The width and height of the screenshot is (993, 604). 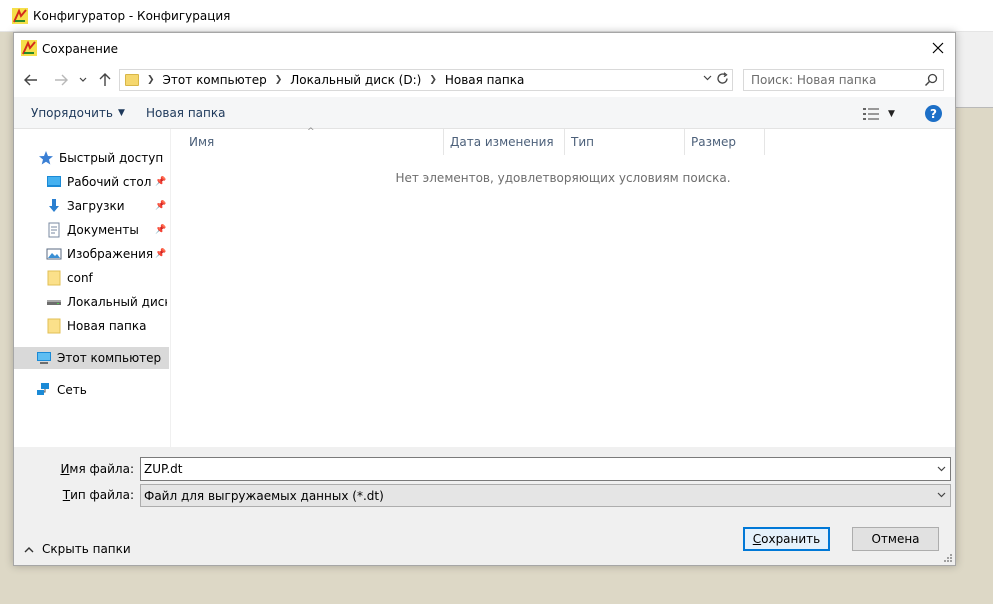 I want to click on sidebar-item-local-disk: Локальный диск (D:), so click(x=92, y=302).